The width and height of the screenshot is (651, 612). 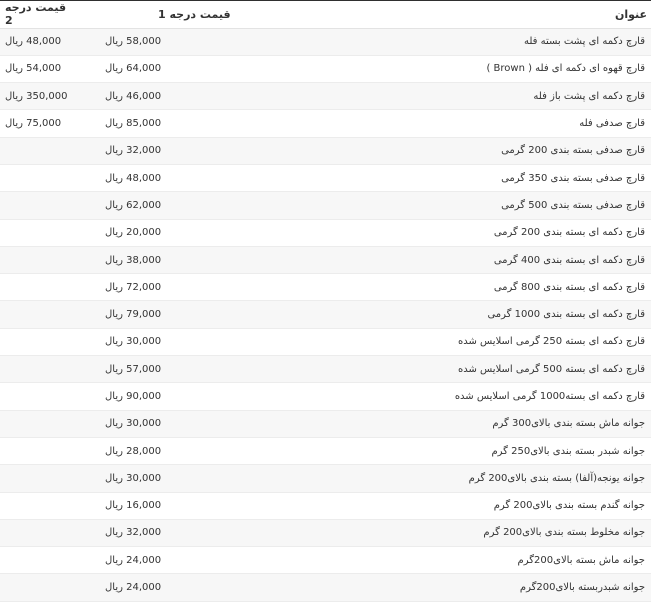 I want to click on cell-price1: 64,000 ریال, so click(x=161, y=69).